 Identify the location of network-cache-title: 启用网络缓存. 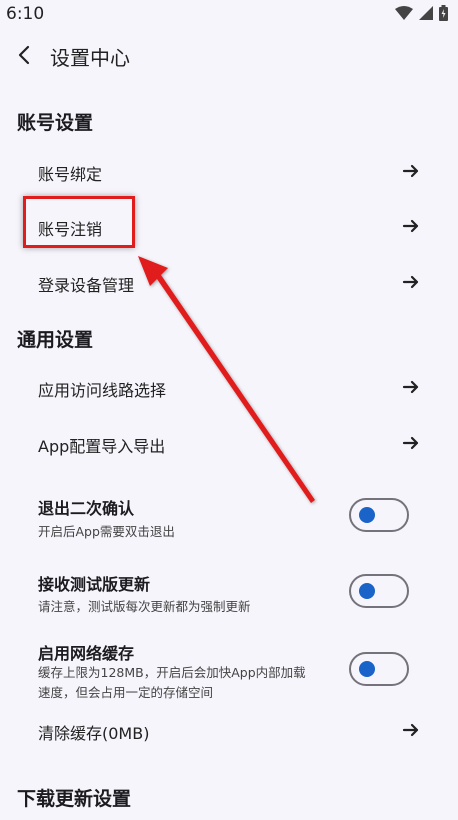
(86, 653).